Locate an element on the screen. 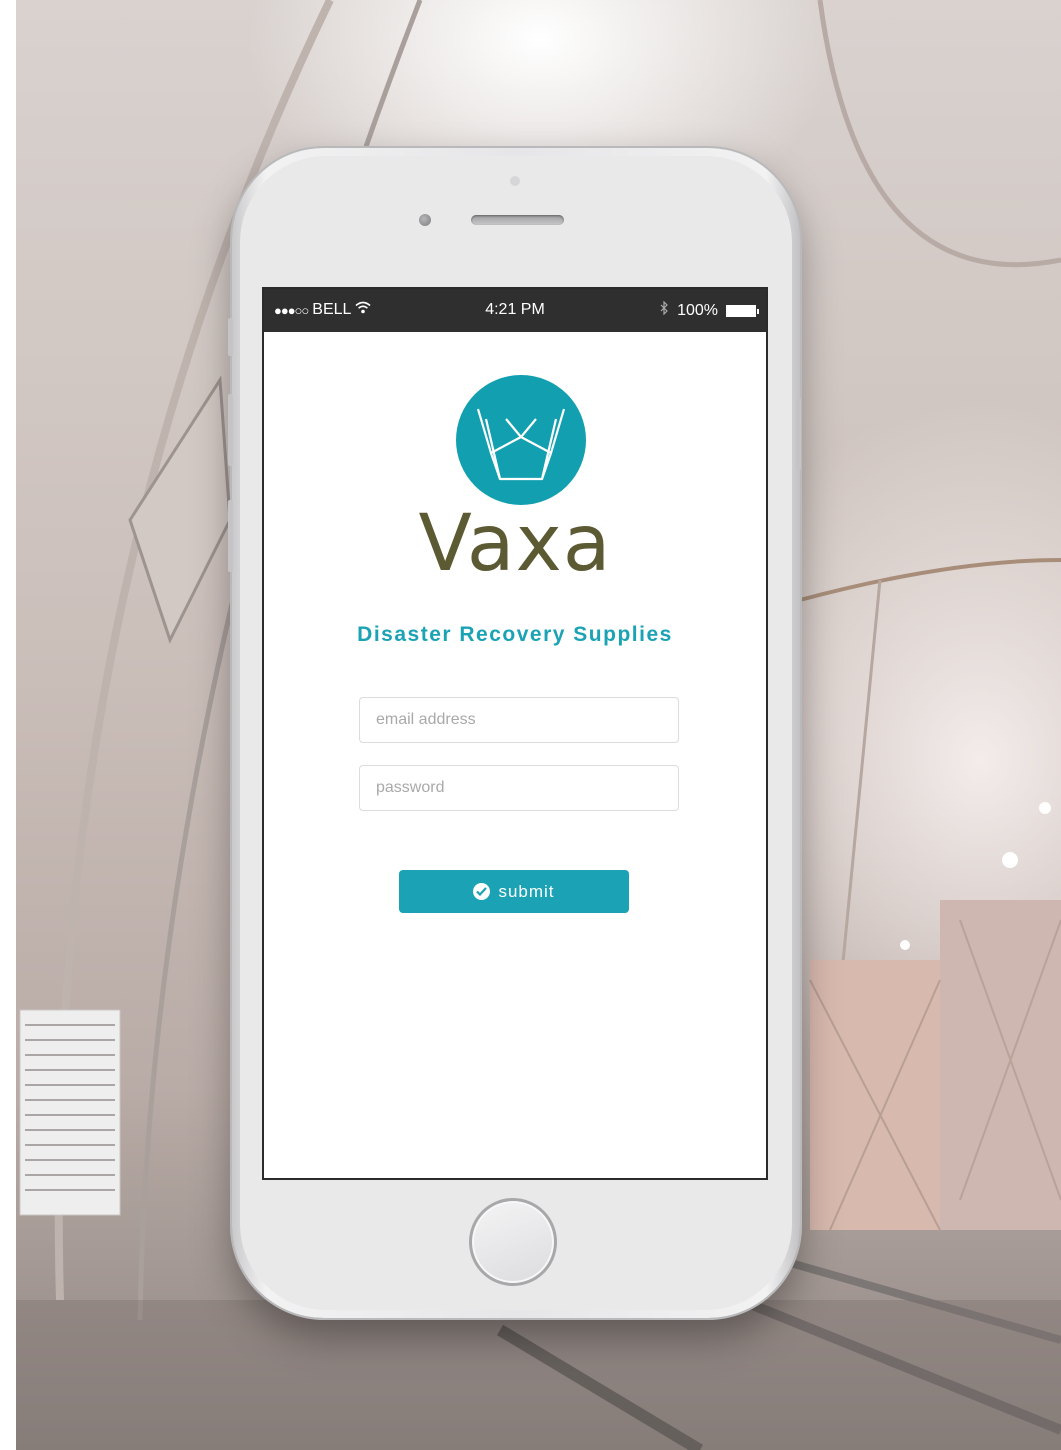 The width and height of the screenshot is (1061, 1450). page-margin is located at coordinates (8, 725).